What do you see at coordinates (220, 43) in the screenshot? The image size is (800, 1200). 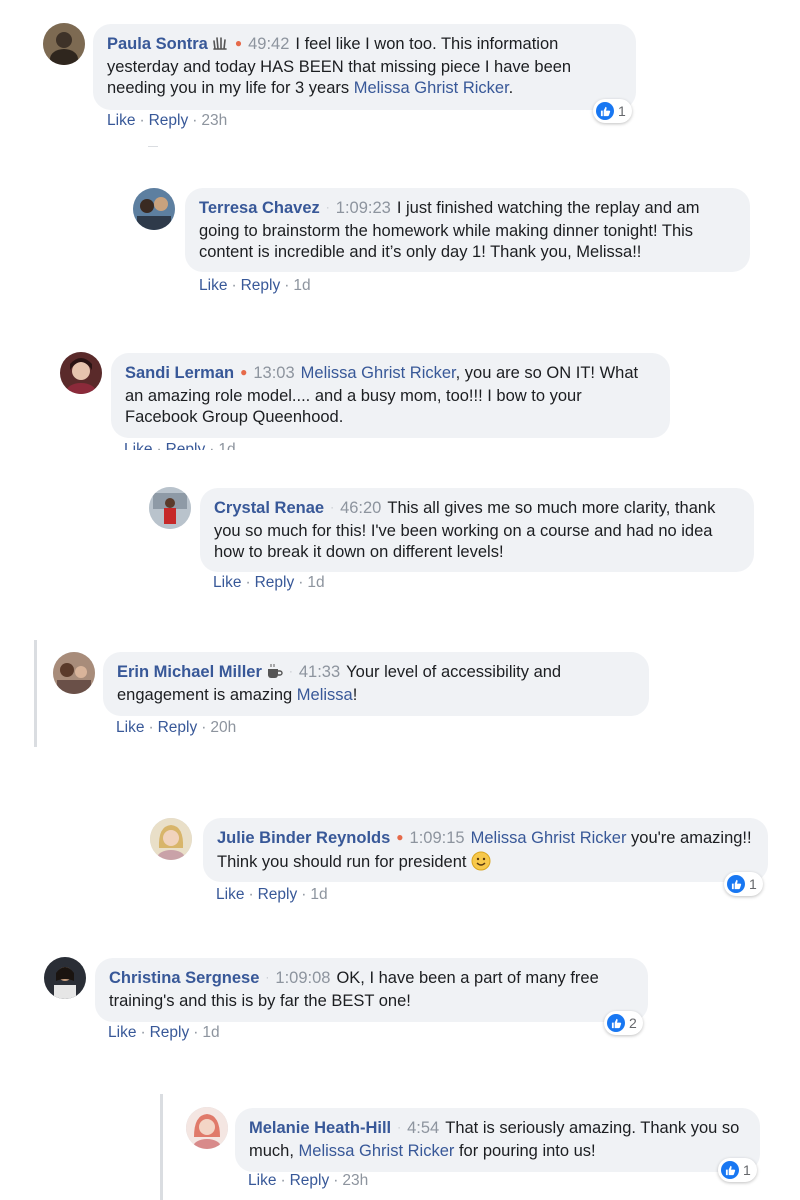 I see `waving-hand-icon` at bounding box center [220, 43].